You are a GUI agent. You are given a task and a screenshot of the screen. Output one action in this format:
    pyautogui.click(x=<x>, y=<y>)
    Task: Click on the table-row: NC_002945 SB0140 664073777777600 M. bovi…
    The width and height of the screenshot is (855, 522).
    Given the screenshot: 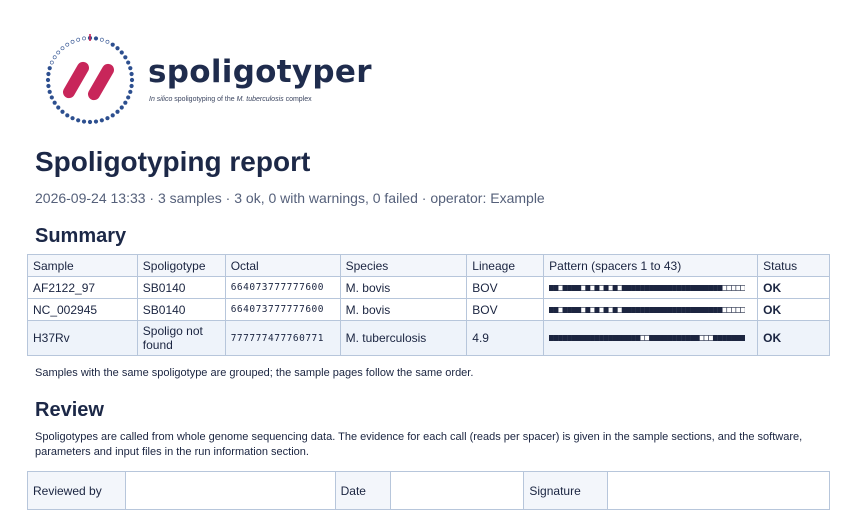 What is the action you would take?
    pyautogui.click(x=428, y=309)
    